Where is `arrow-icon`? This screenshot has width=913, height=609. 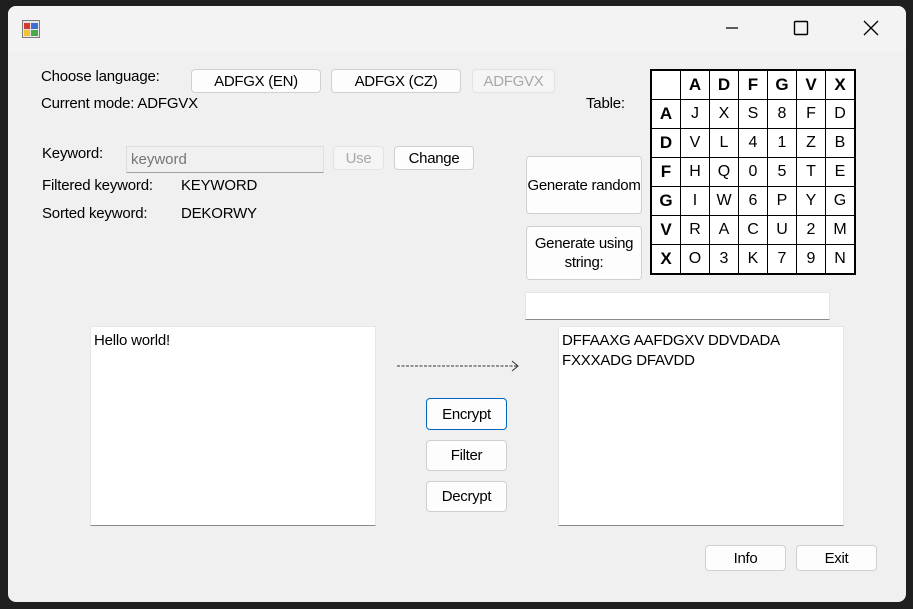
arrow-icon is located at coordinates (458, 366).